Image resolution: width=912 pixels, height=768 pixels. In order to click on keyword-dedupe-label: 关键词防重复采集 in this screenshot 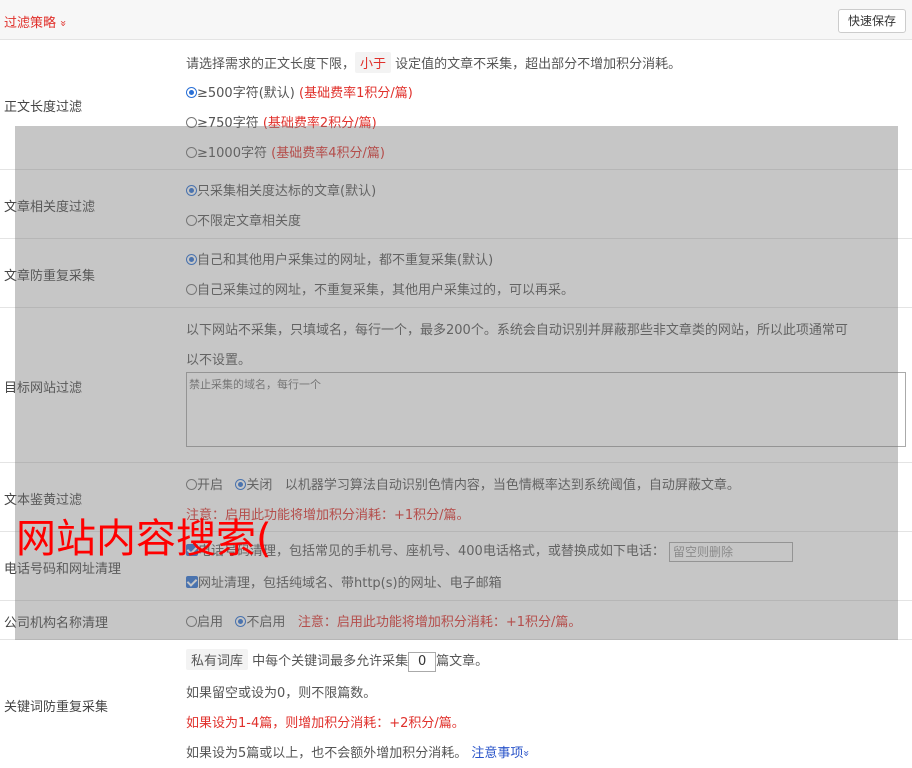, I will do `click(56, 707)`.